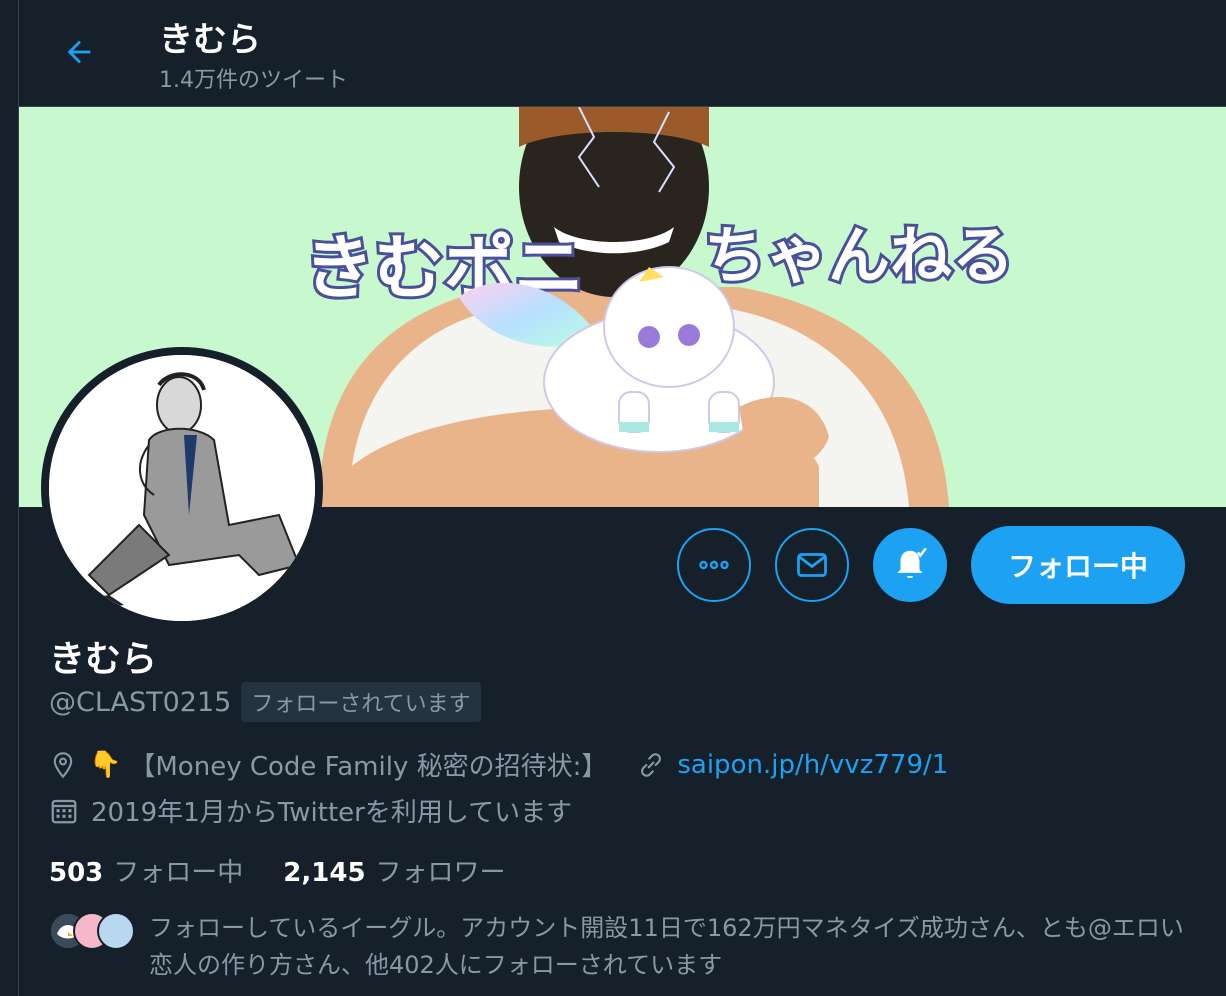 The image size is (1226, 996). I want to click on link-icon, so click(651, 765).